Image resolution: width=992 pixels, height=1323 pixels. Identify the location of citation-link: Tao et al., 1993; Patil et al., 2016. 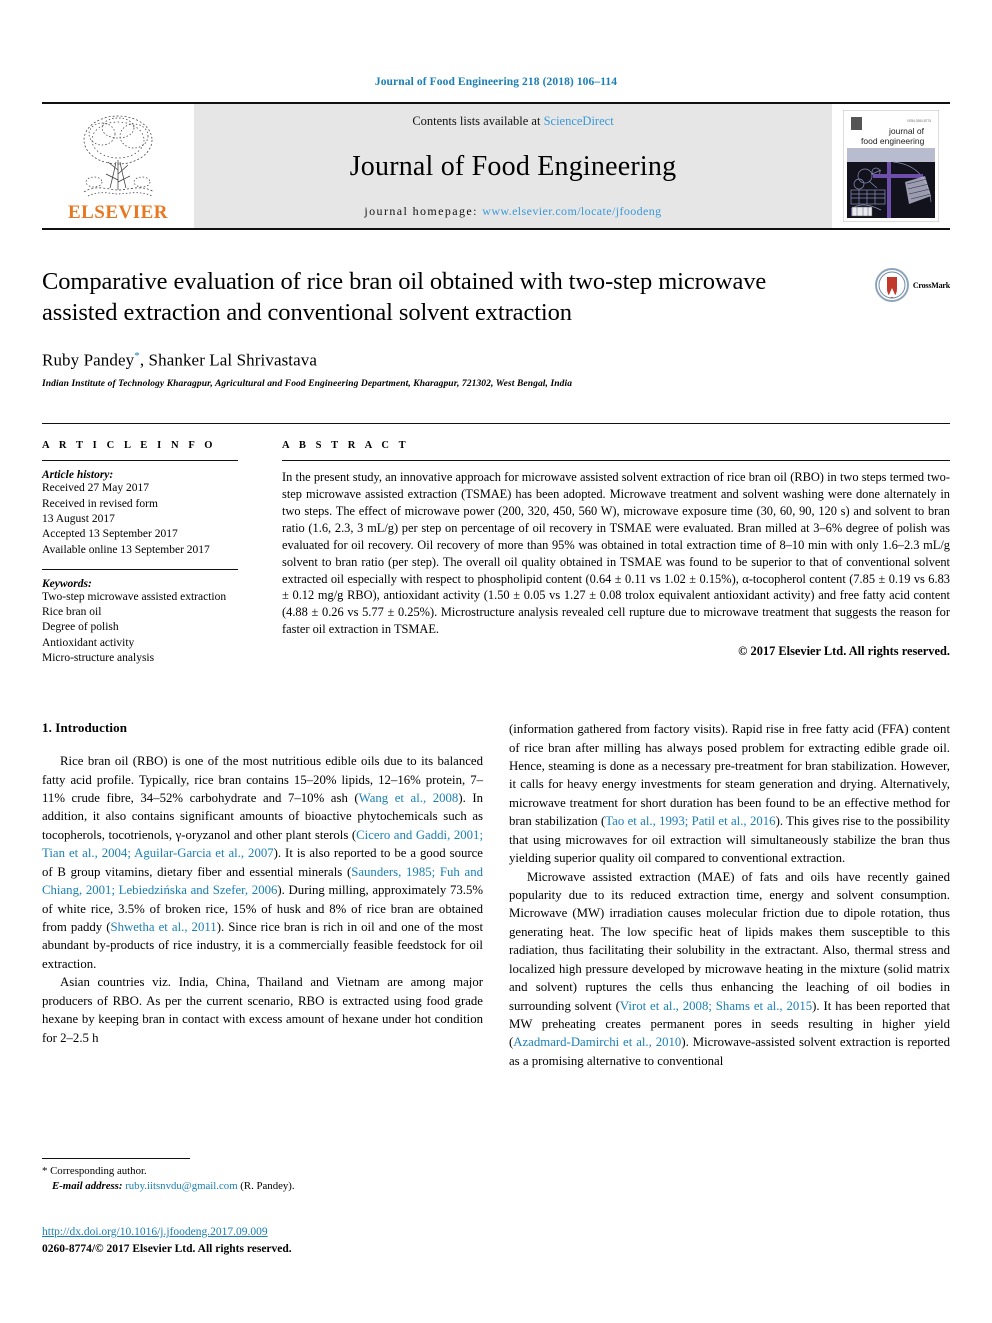
(690, 821).